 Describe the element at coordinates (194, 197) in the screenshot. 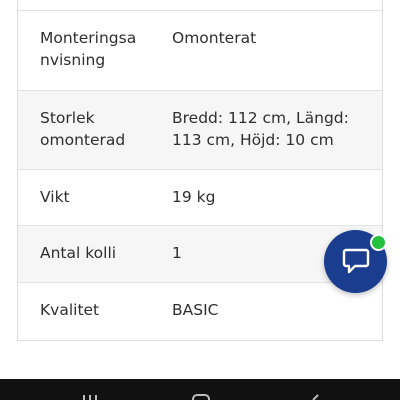

I see `spec-value: 19 kg` at that location.